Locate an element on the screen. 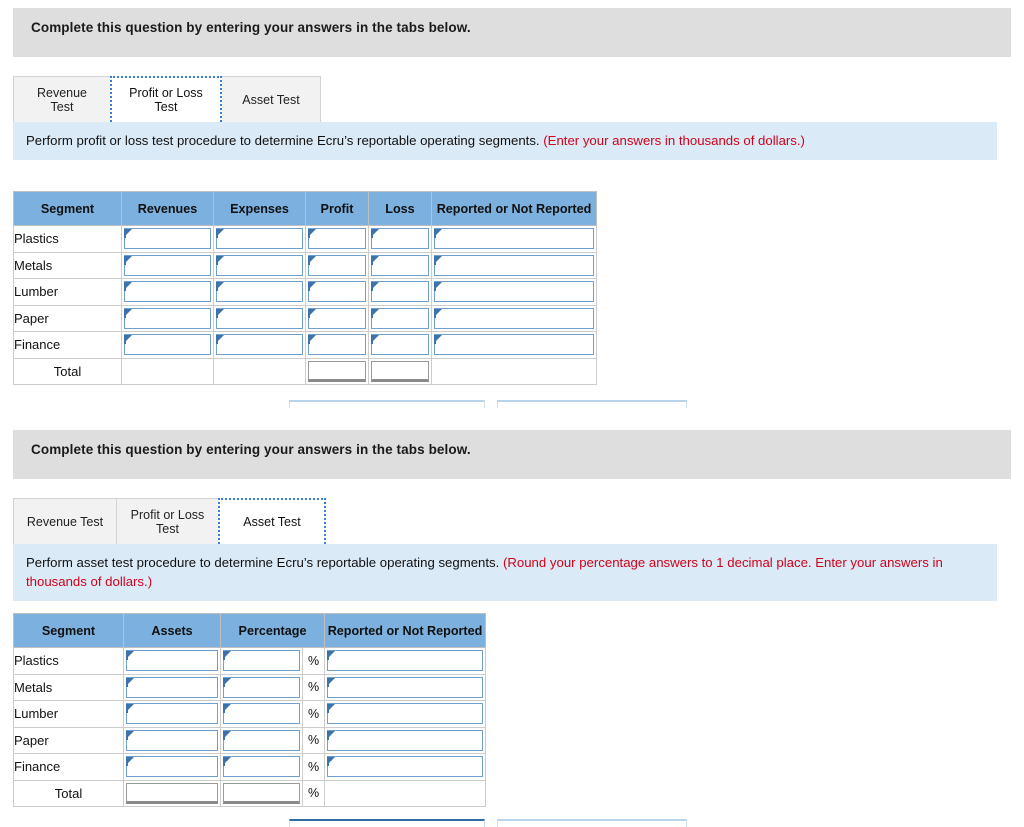 This screenshot has height=827, width=1024. cell-metals-percentage is located at coordinates (261, 687).